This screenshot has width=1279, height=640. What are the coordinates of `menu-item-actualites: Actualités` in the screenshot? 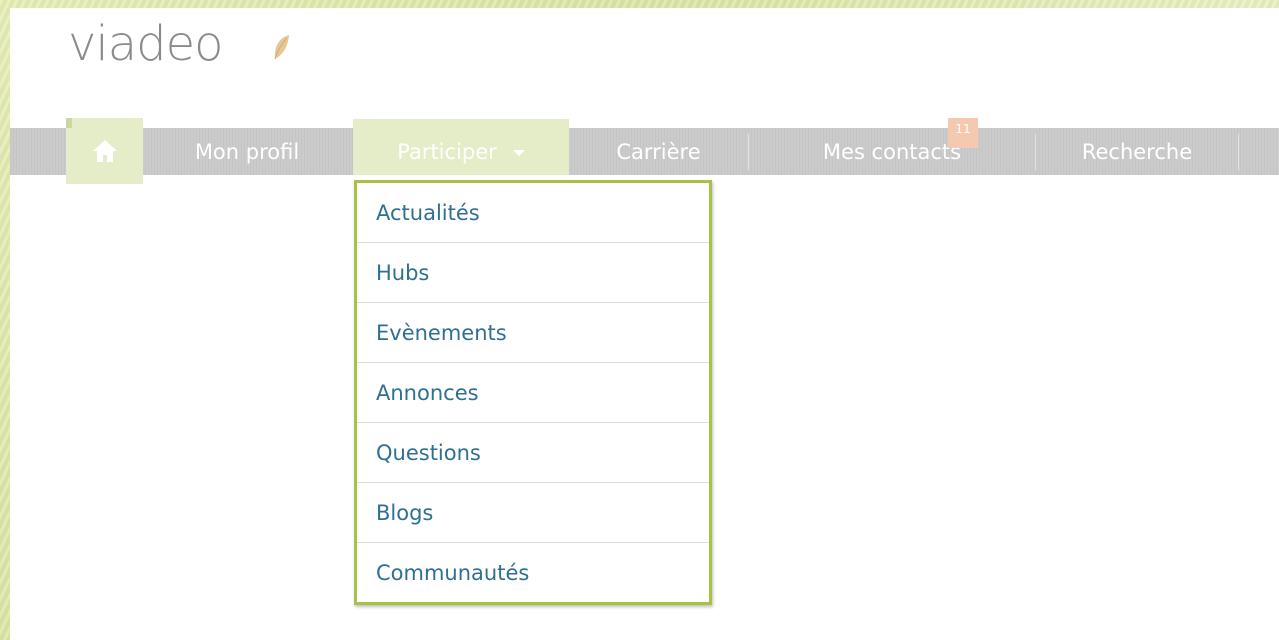 It's located at (533, 213).